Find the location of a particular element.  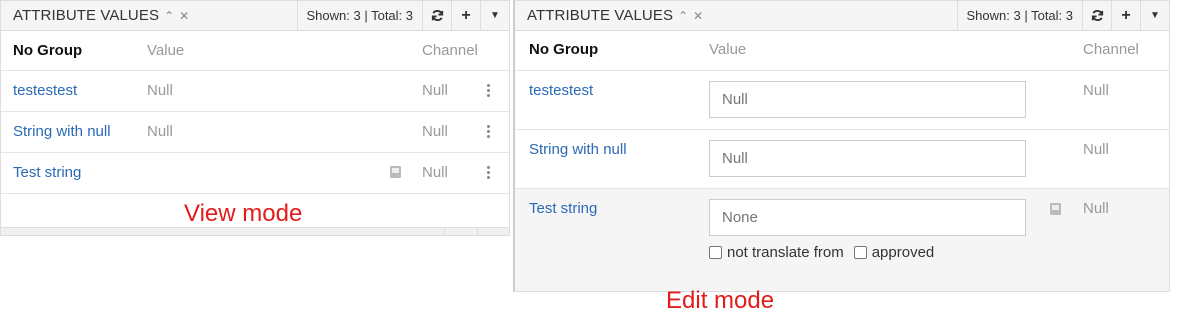

horizontal-scrollbar is located at coordinates (255, 231).